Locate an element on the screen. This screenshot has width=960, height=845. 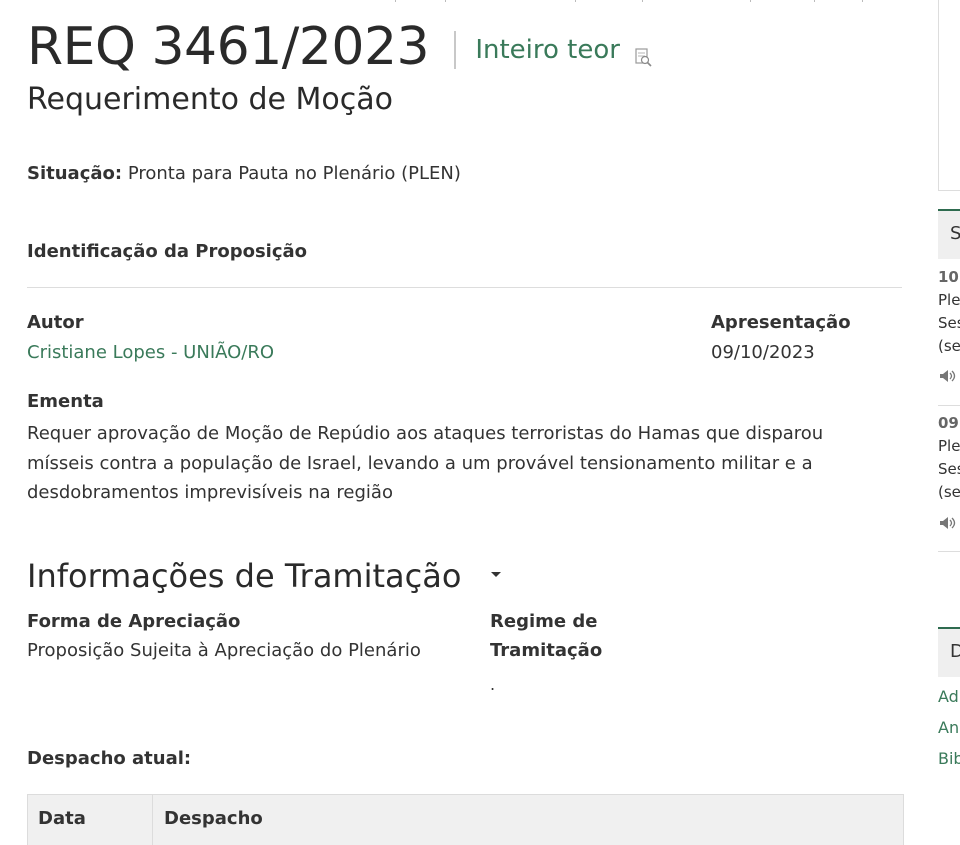
top-nav-remnant is located at coordinates (464, 2).